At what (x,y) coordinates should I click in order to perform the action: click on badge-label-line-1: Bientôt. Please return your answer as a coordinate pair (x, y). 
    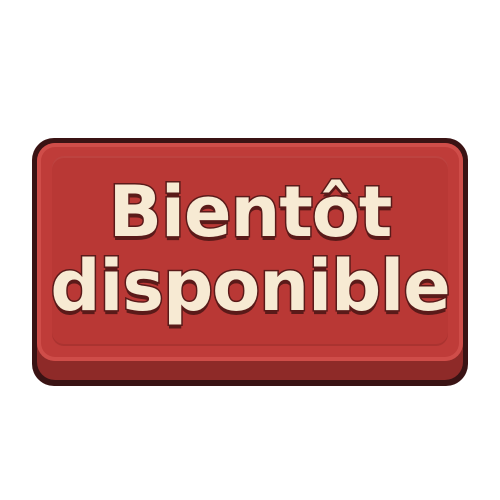
    Looking at the image, I should click on (250, 212).